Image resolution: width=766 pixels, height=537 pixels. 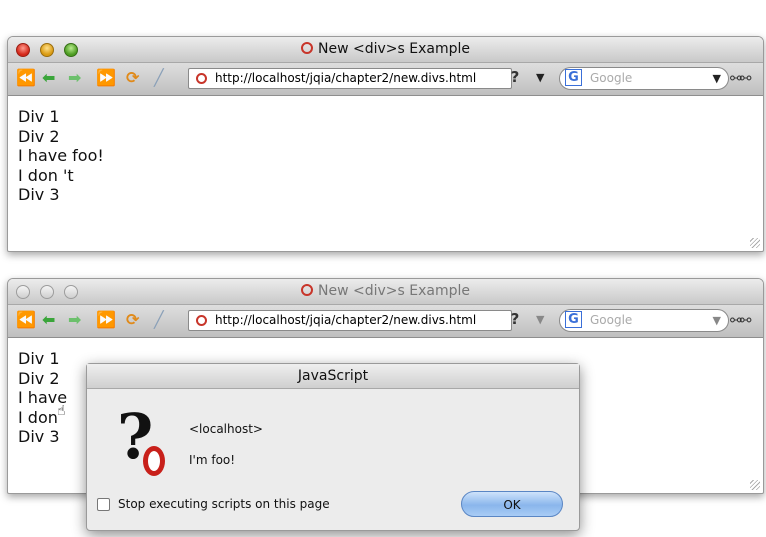 I want to click on hand-cursor-icon: ☝, so click(x=61, y=411).